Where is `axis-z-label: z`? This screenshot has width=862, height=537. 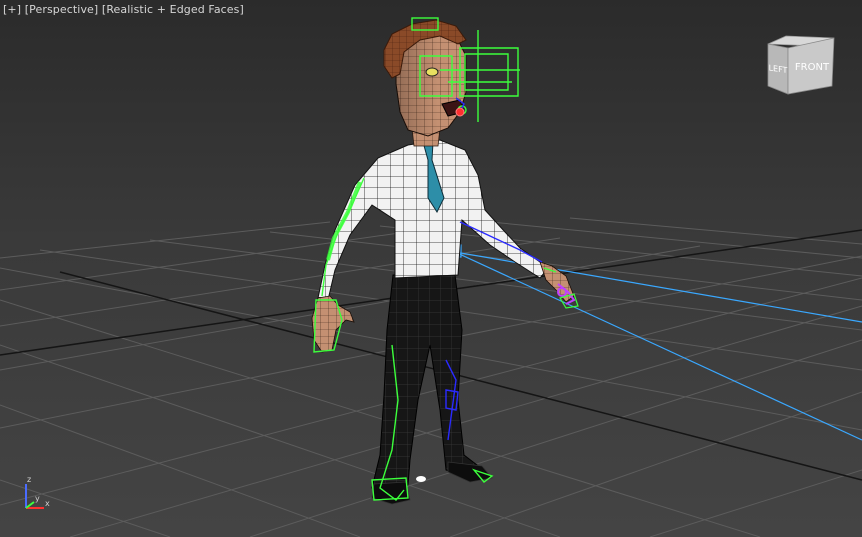 axis-z-label: z is located at coordinates (29, 479).